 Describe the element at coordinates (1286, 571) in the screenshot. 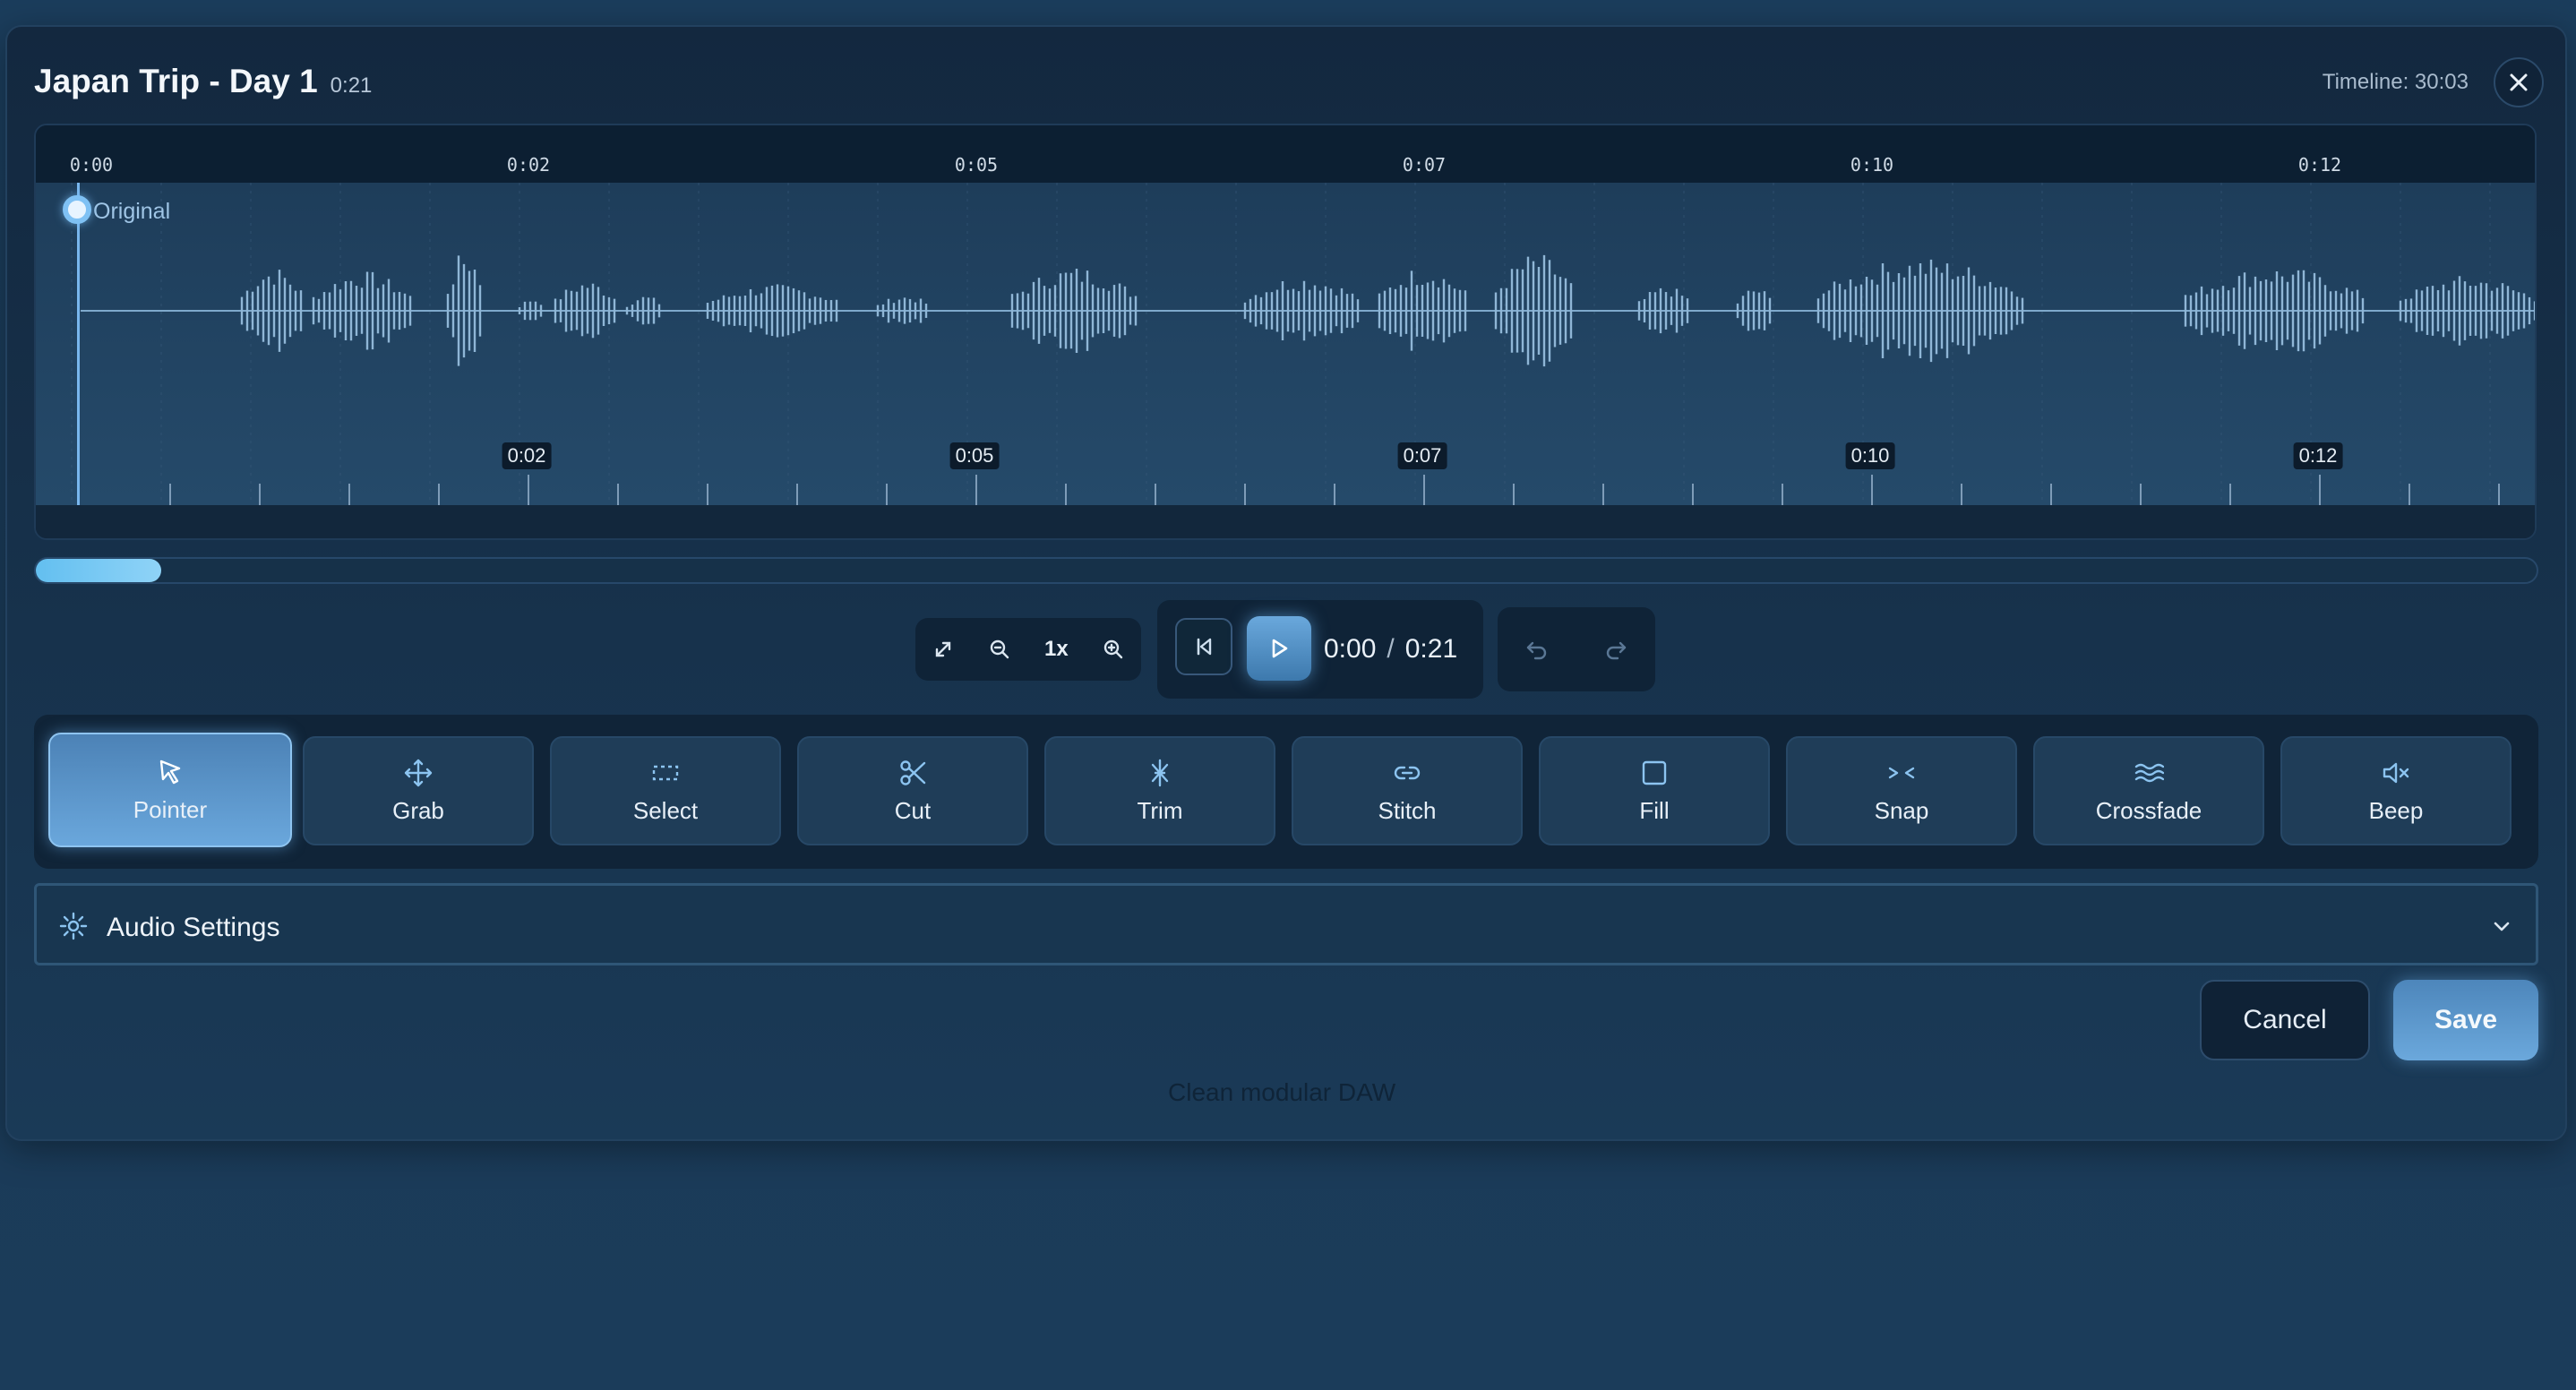

I see `timeline-scrollbar` at that location.